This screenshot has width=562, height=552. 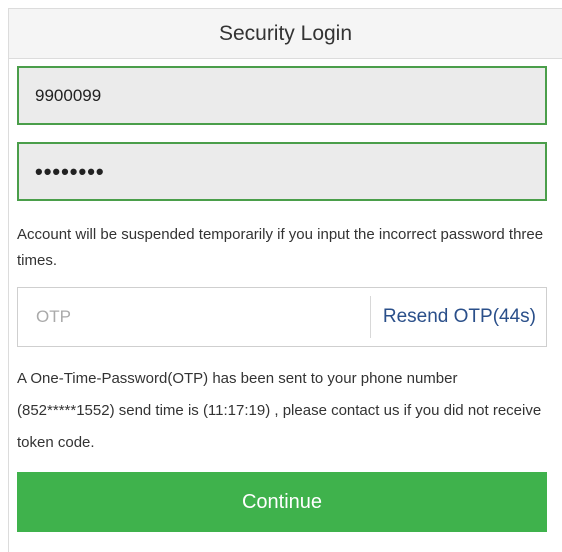 I want to click on panel-header: Security Login, so click(x=285, y=34).